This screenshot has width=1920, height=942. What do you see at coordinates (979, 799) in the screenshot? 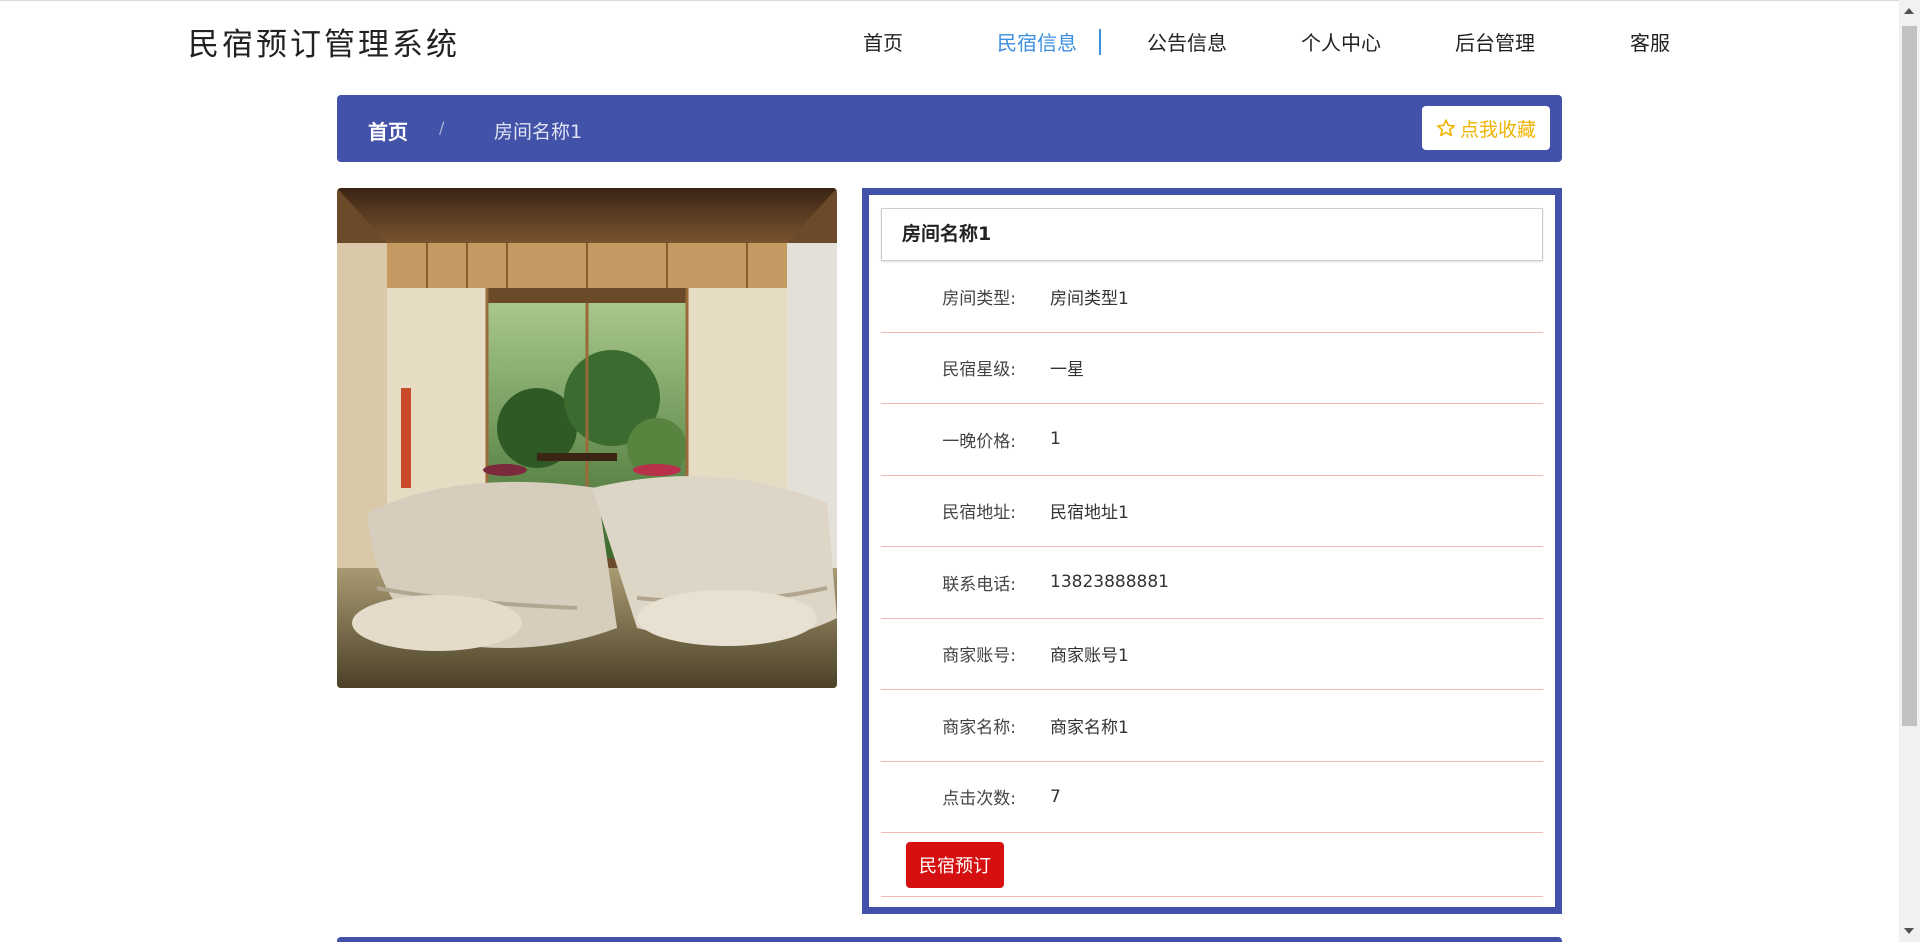
I see `field-label: 点击次数:` at bounding box center [979, 799].